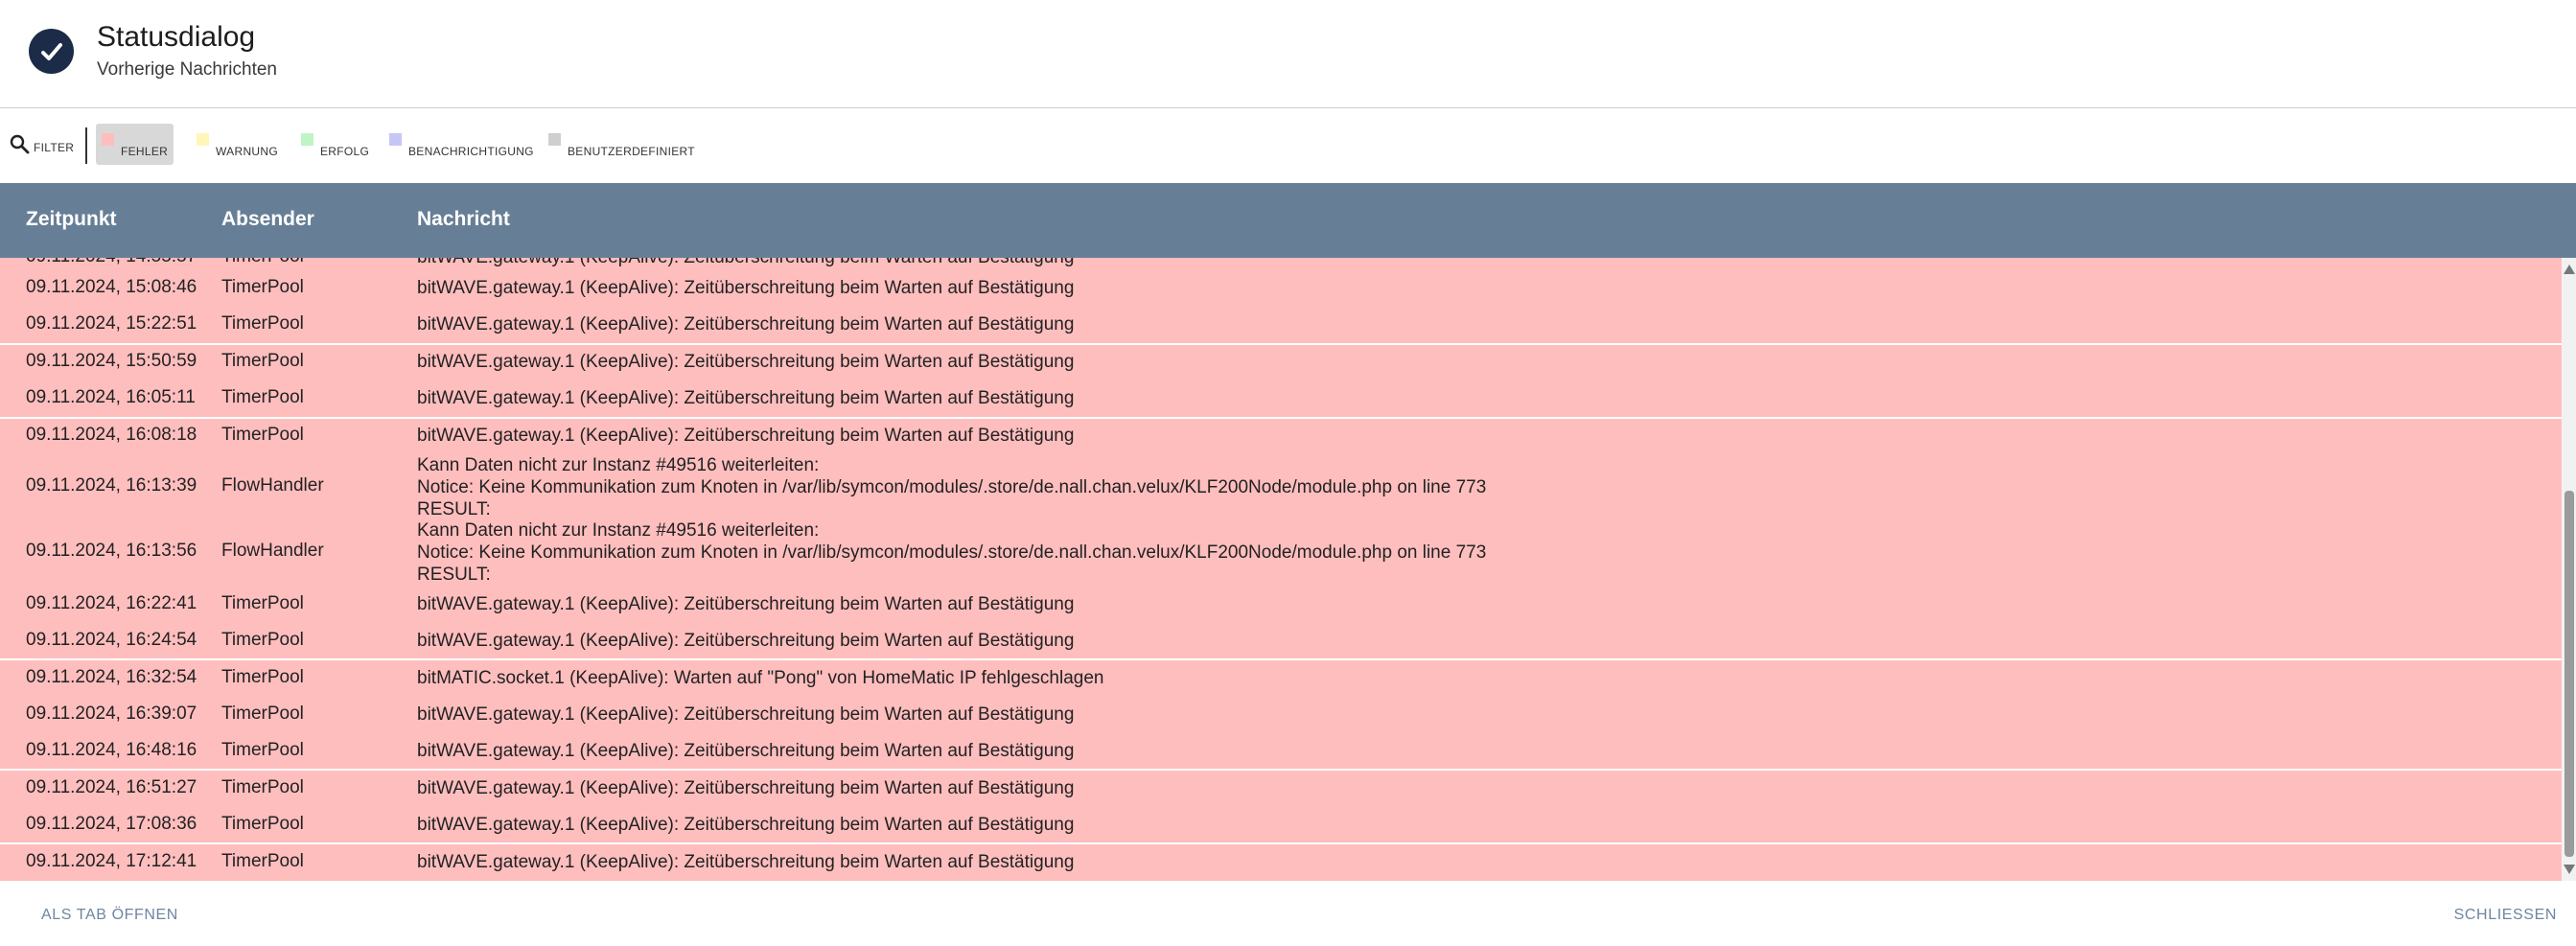 This screenshot has height=946, width=2576. I want to click on warnung-color-swatch, so click(203, 139).